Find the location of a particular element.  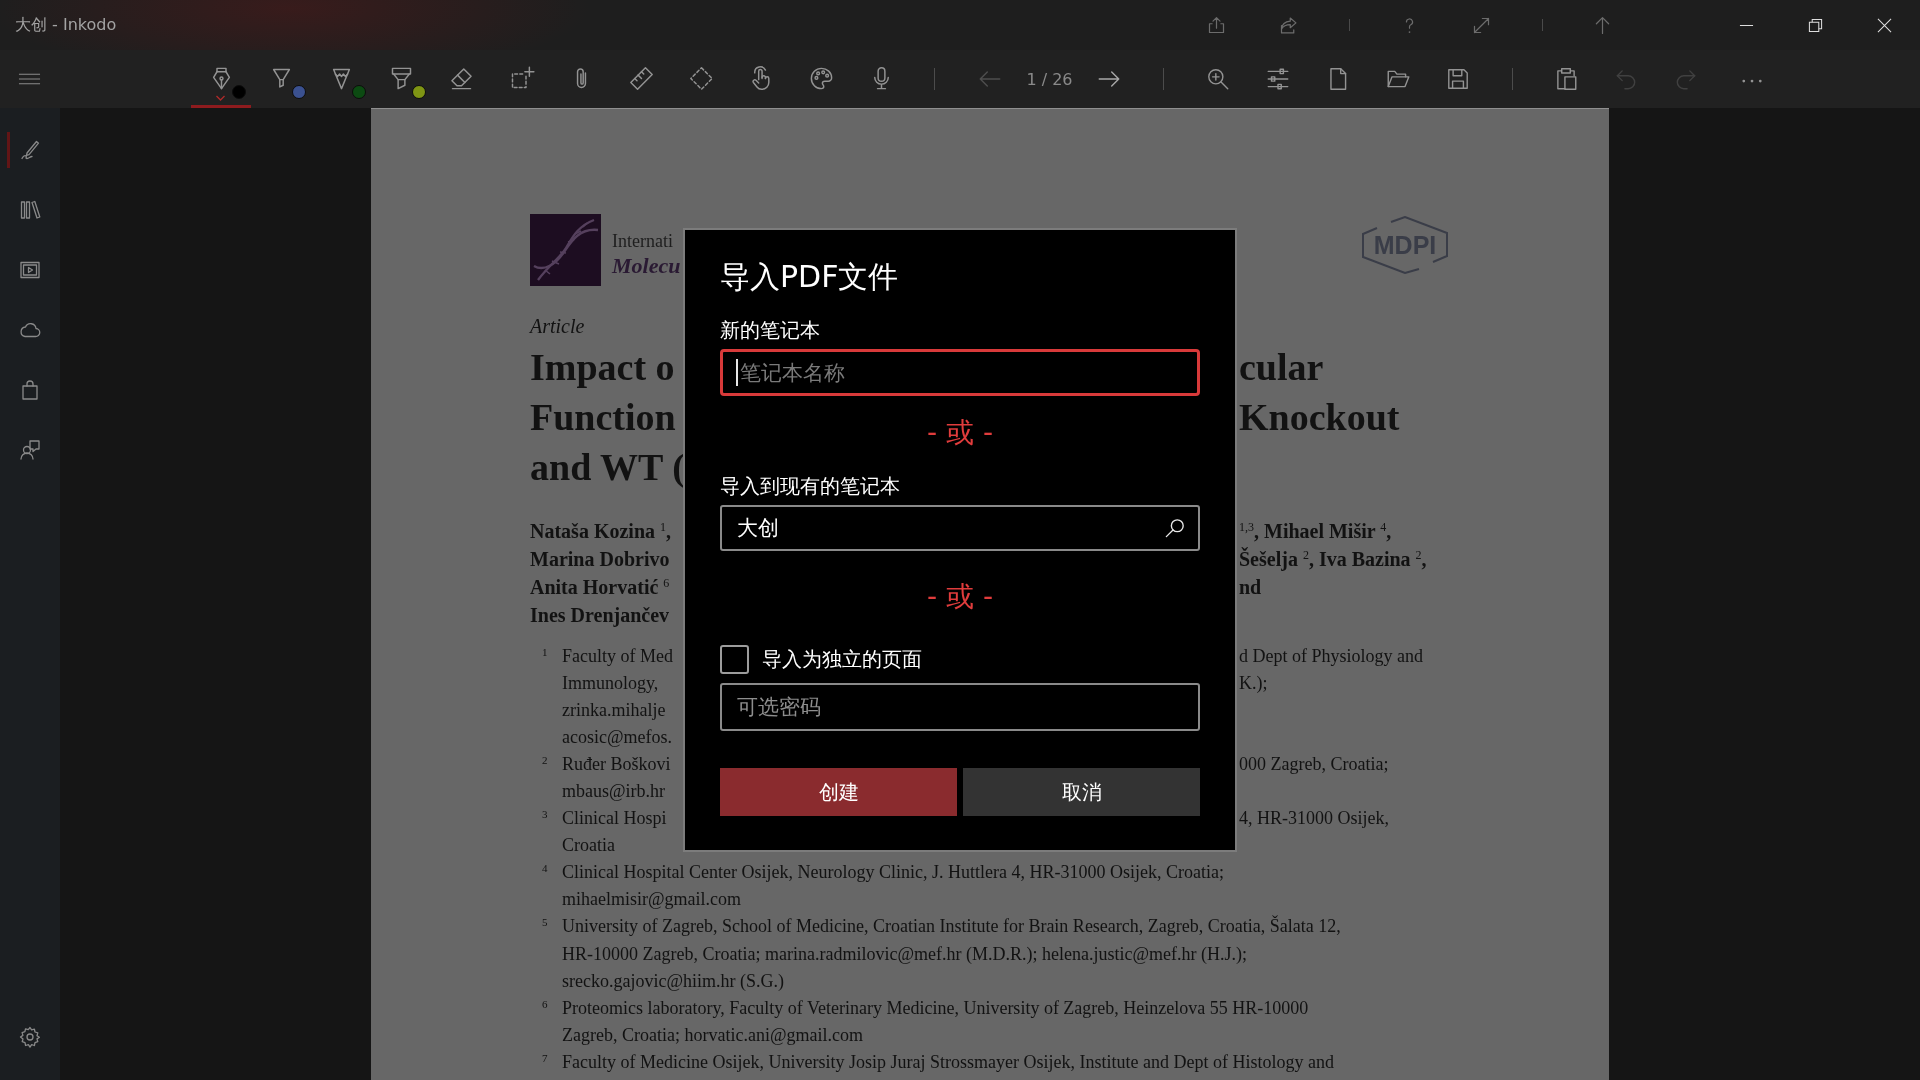

checkbox is located at coordinates (734, 659).